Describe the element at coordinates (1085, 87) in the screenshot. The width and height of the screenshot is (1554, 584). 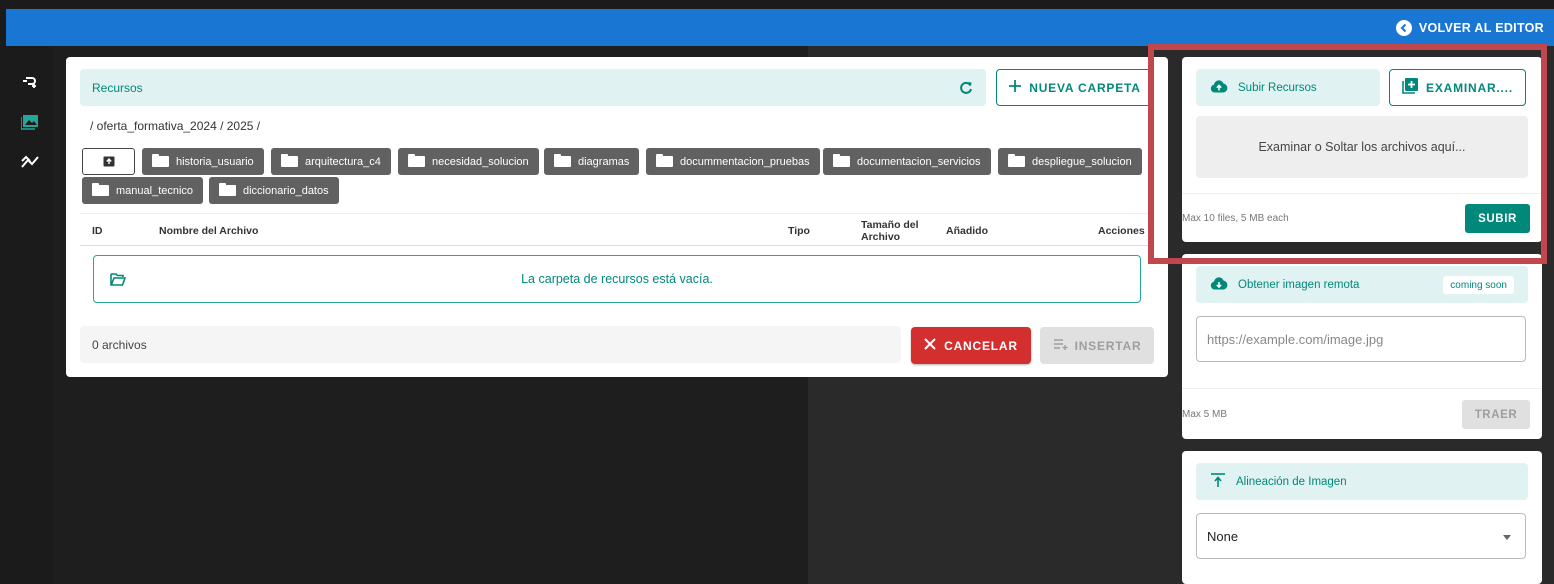
I see `new-folder-label: NUEVA CARPETA` at that location.